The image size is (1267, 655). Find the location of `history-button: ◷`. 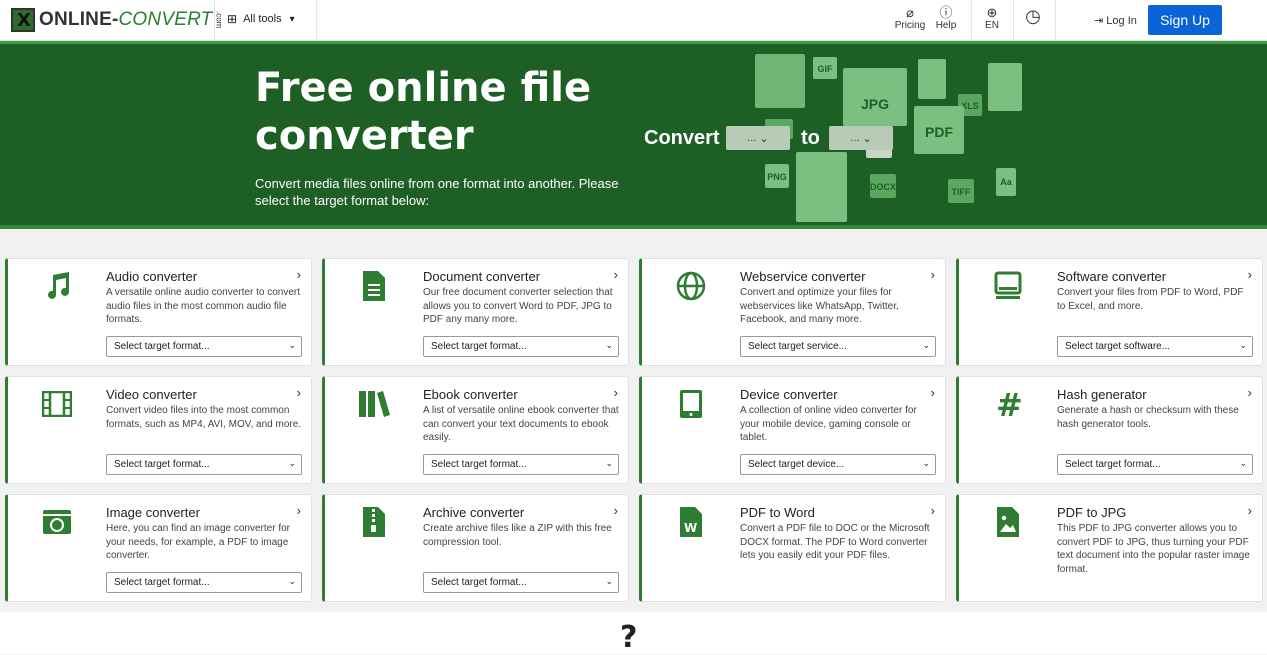

history-button: ◷ is located at coordinates (1033, 16).